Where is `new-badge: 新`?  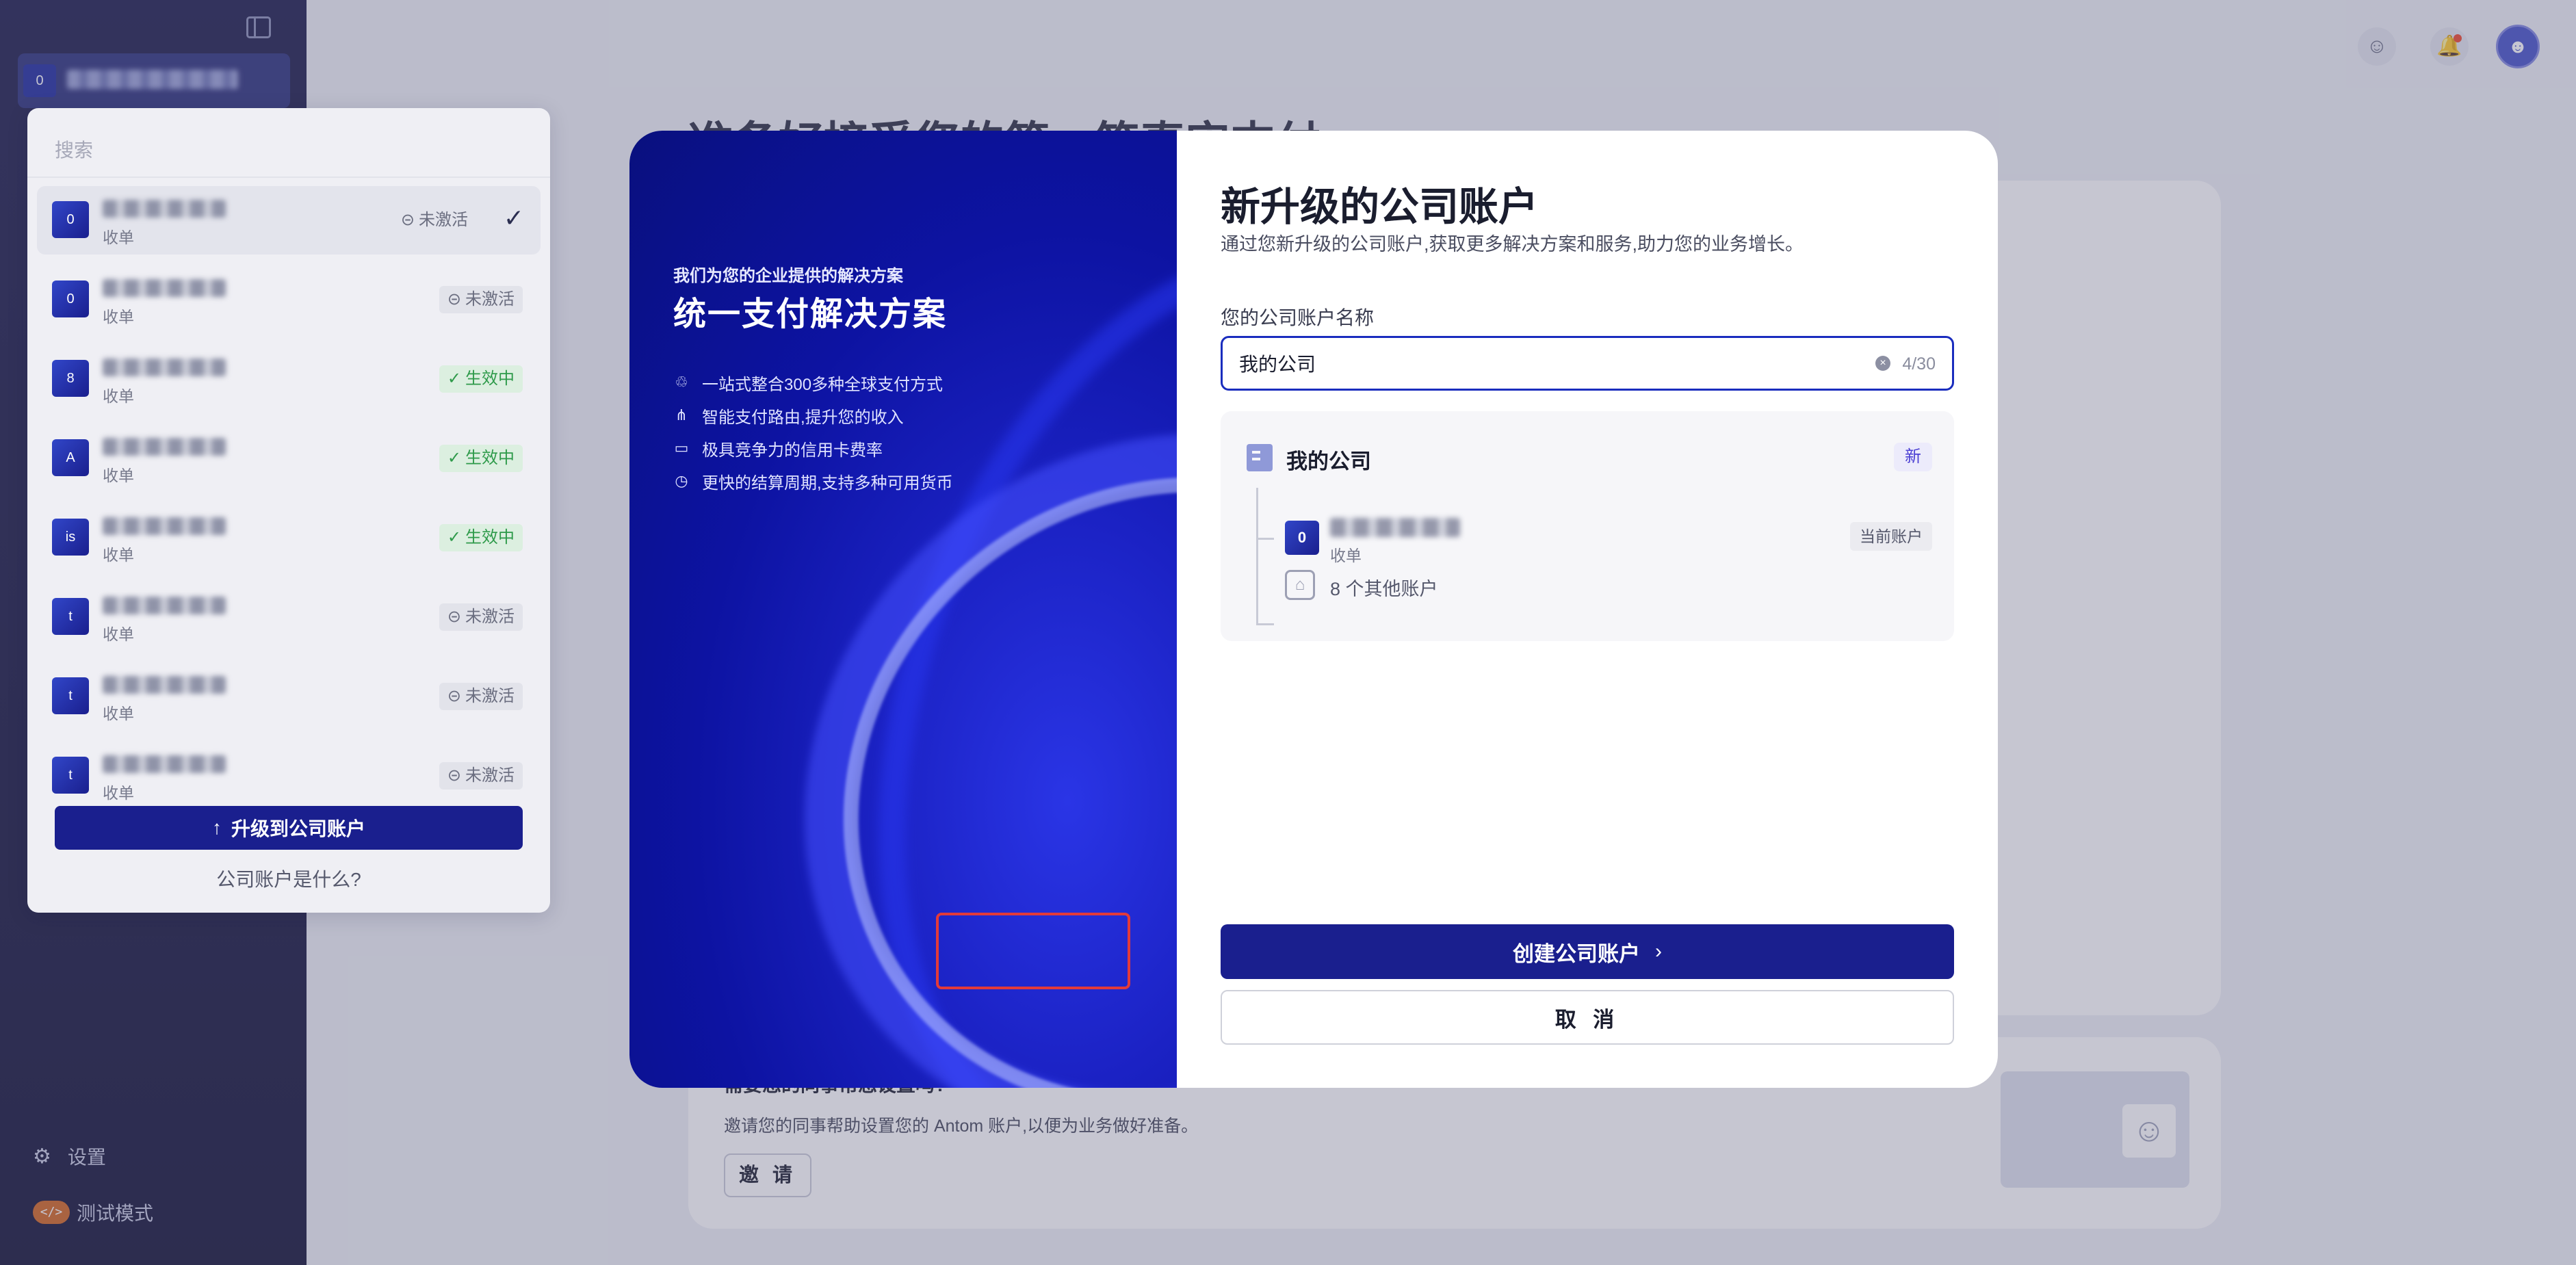
new-badge: 新 is located at coordinates (1913, 457).